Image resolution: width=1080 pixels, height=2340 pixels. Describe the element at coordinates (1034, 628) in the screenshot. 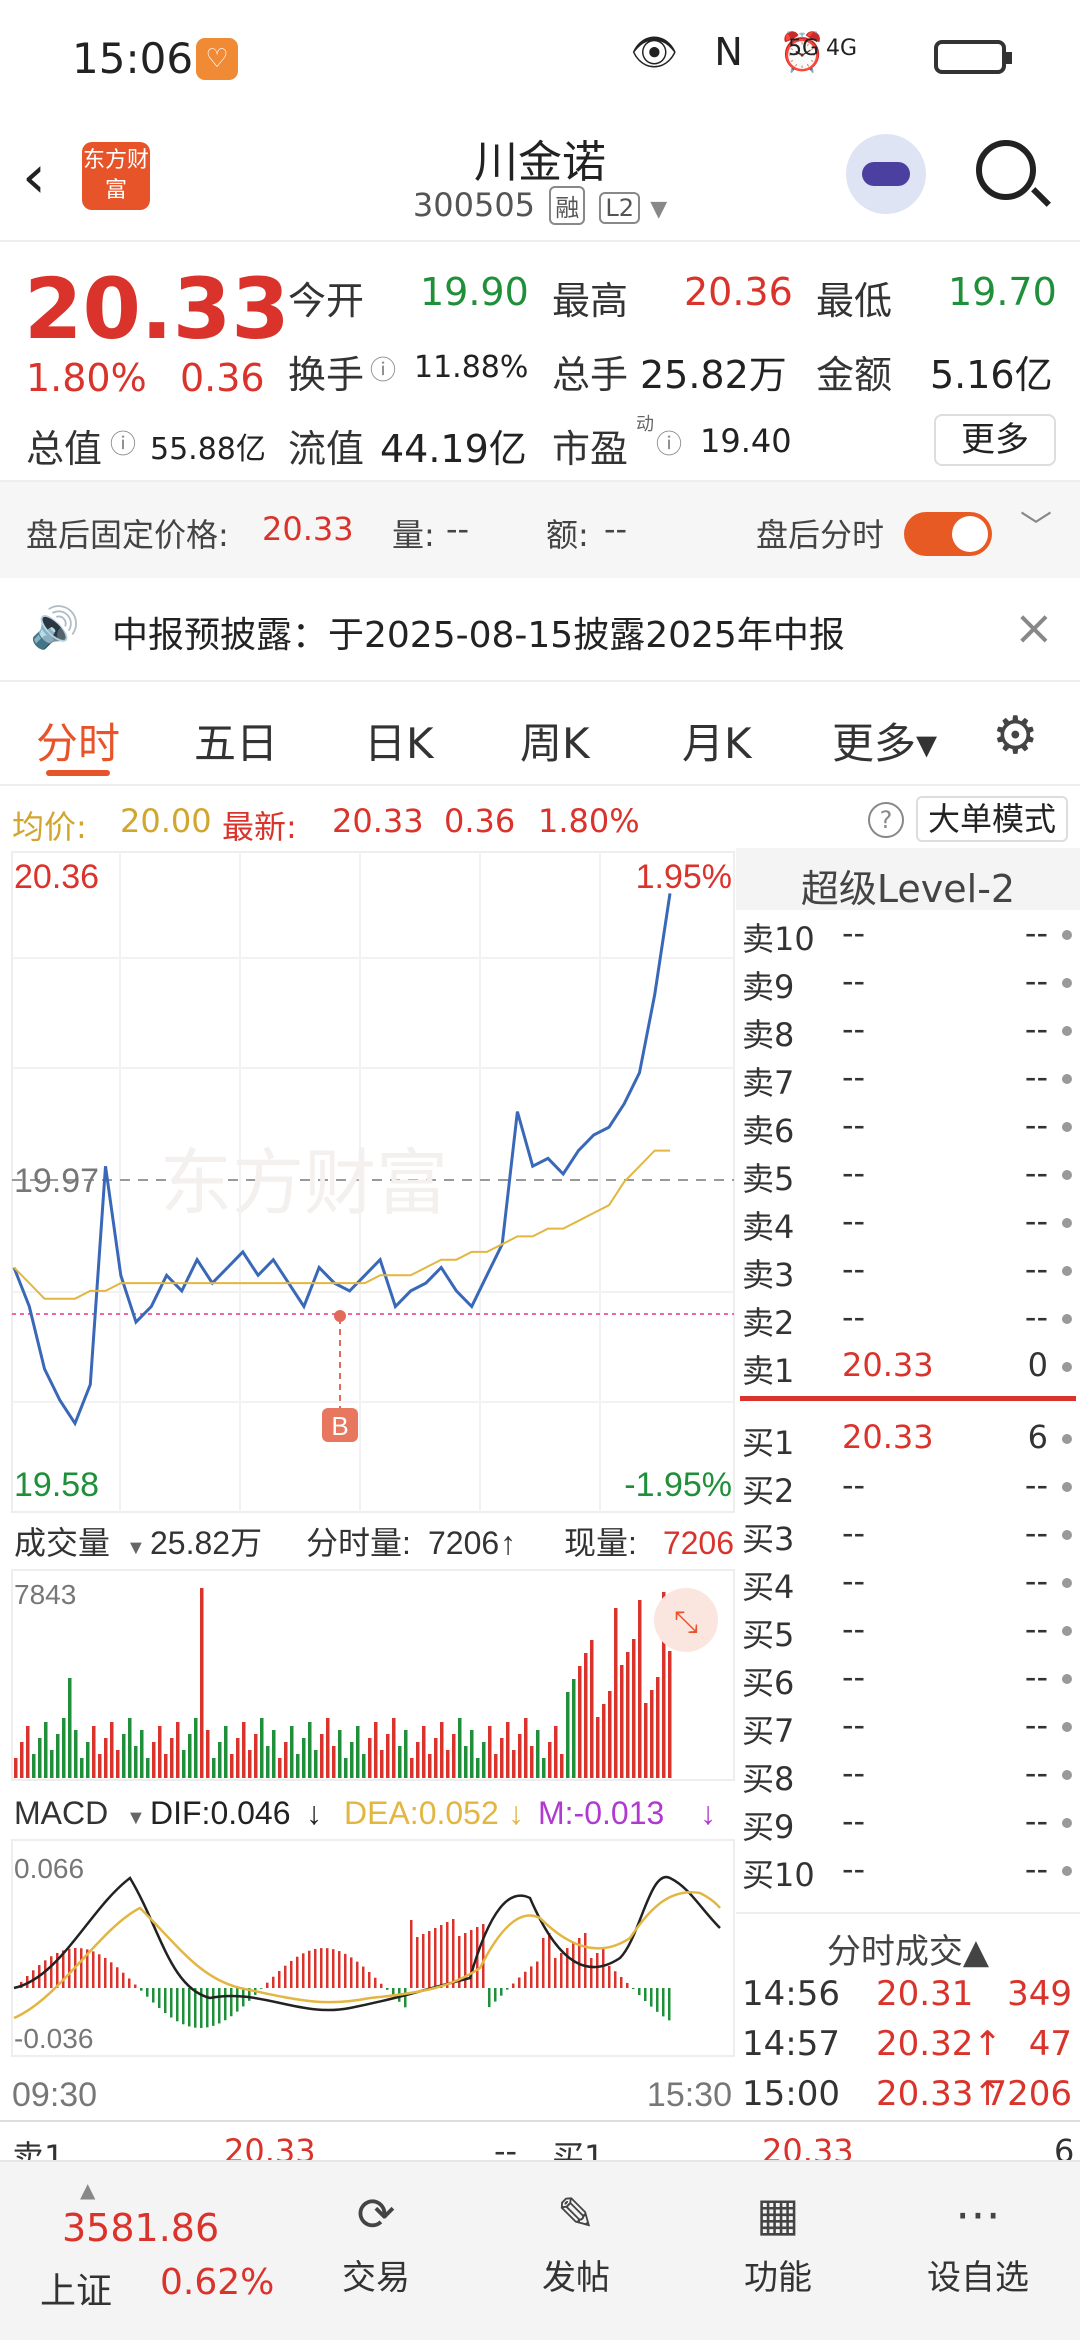

I see `close-icon: ×` at that location.